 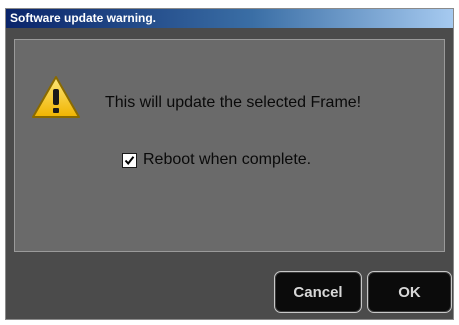 What do you see at coordinates (318, 292) in the screenshot?
I see `cancel-button: Cancel` at bounding box center [318, 292].